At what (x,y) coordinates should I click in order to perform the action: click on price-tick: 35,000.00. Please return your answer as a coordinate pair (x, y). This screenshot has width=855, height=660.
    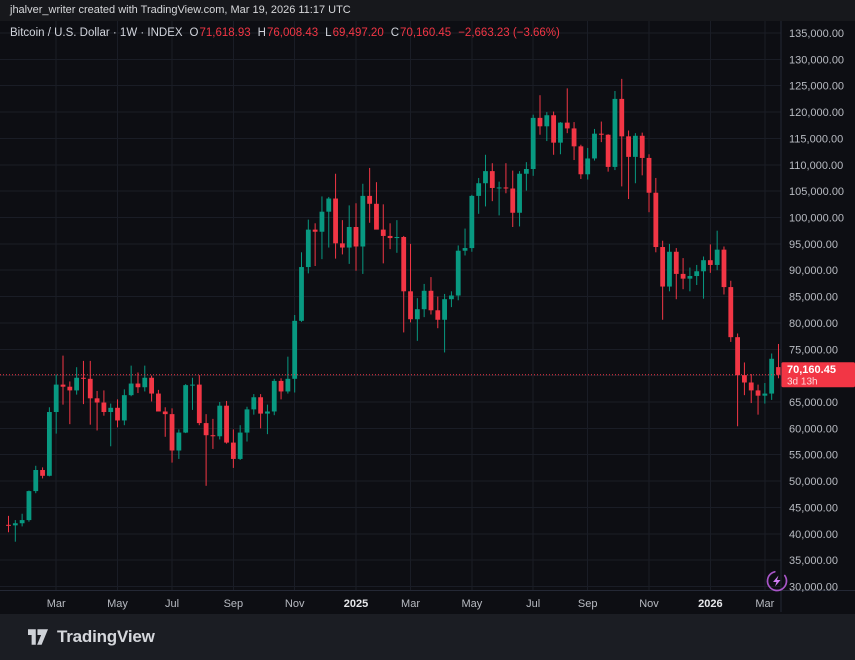
    Looking at the image, I should click on (813, 561).